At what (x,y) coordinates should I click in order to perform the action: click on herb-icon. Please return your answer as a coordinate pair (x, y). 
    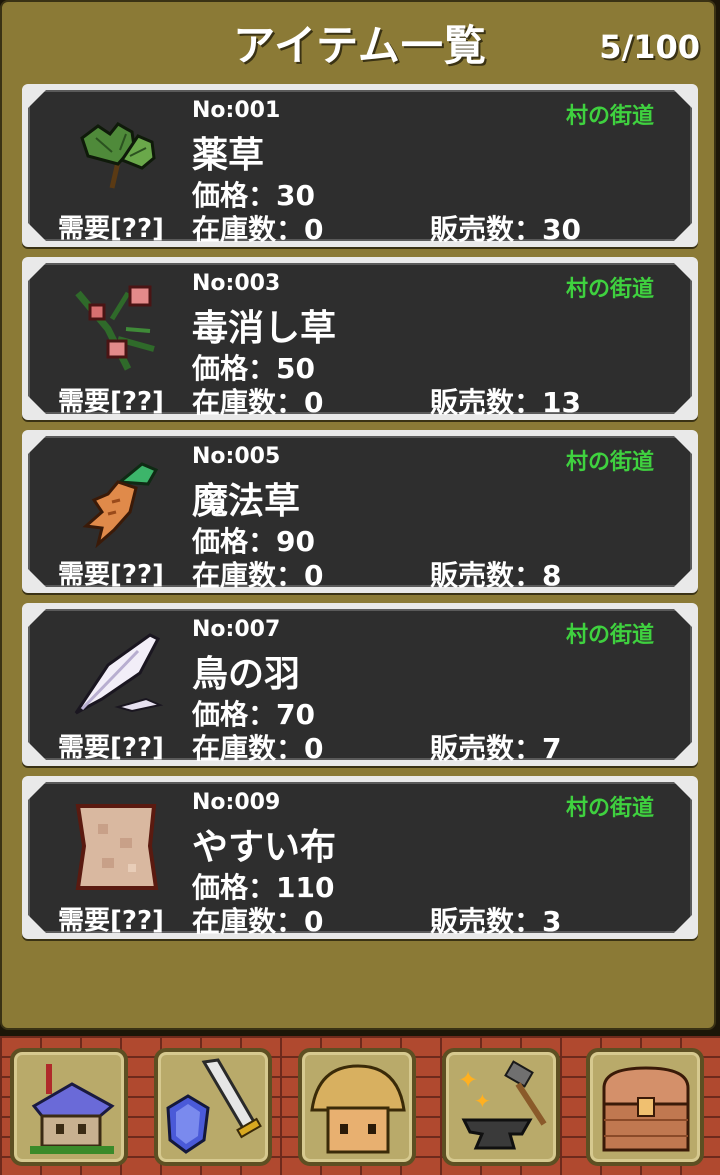
    Looking at the image, I should click on (116, 154).